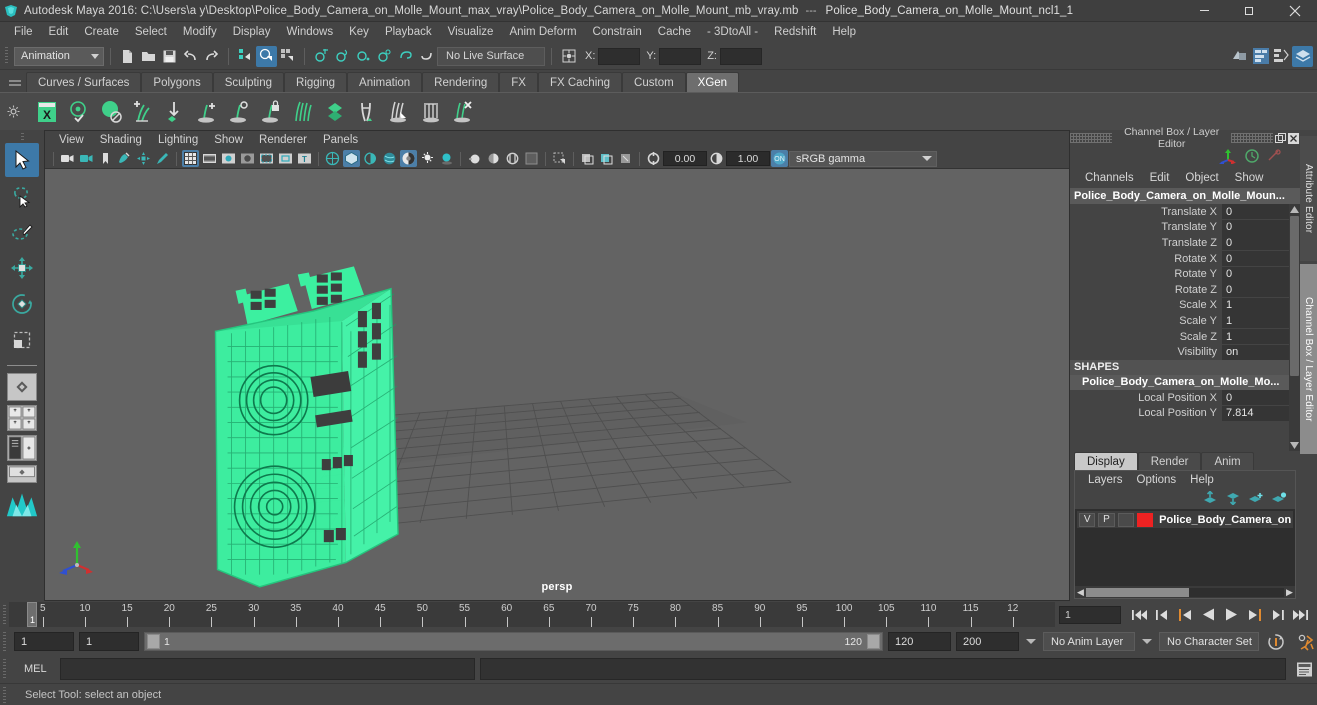  Describe the element at coordinates (169, 56) in the screenshot. I see `save-scene-button` at that location.